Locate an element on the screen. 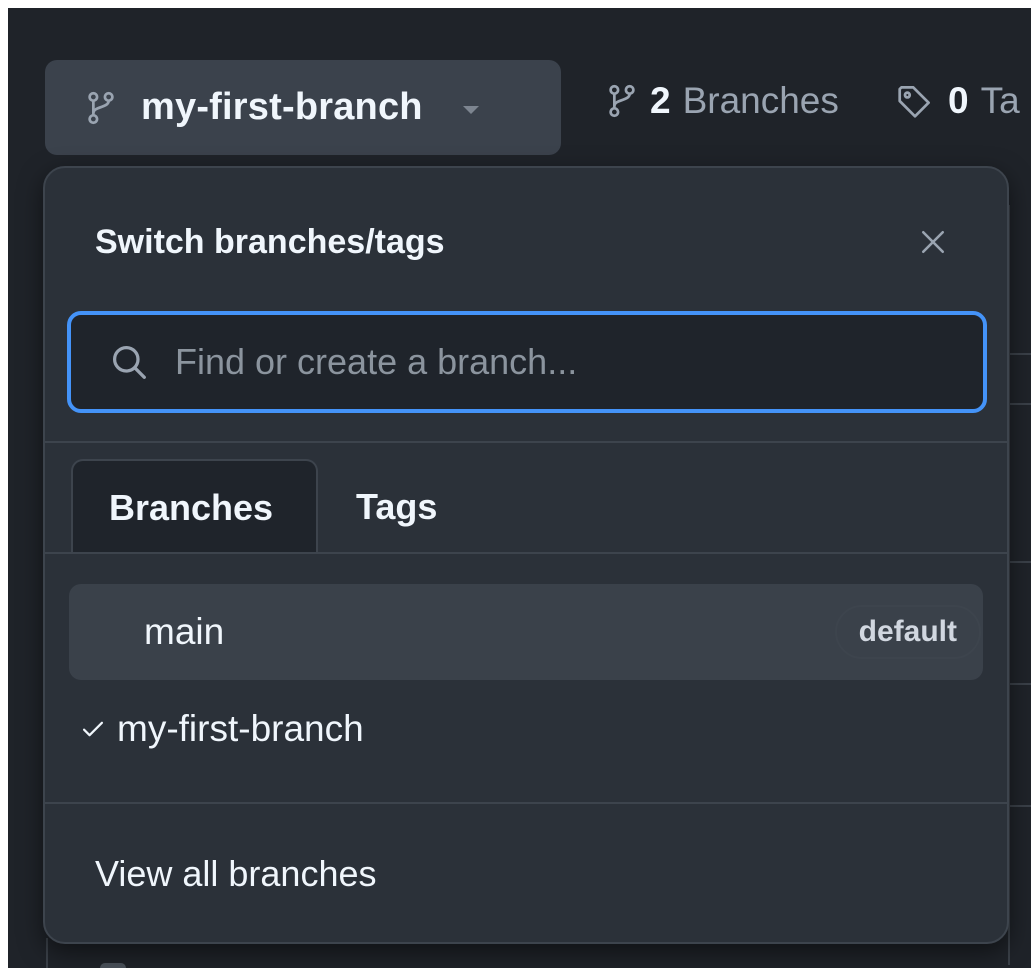 The width and height of the screenshot is (1031, 968). branches-count-link: 2 Branches is located at coordinates (723, 101).